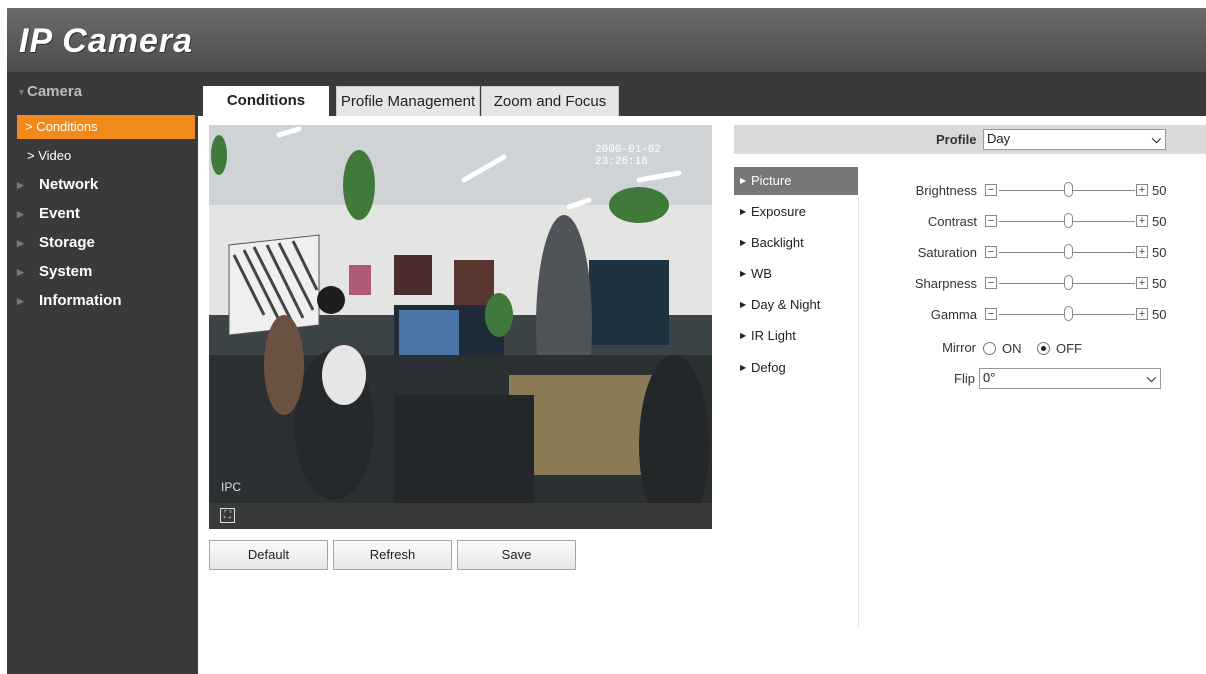  Describe the element at coordinates (227, 515) in the screenshot. I see `fullscreen-icon: ⛶` at that location.